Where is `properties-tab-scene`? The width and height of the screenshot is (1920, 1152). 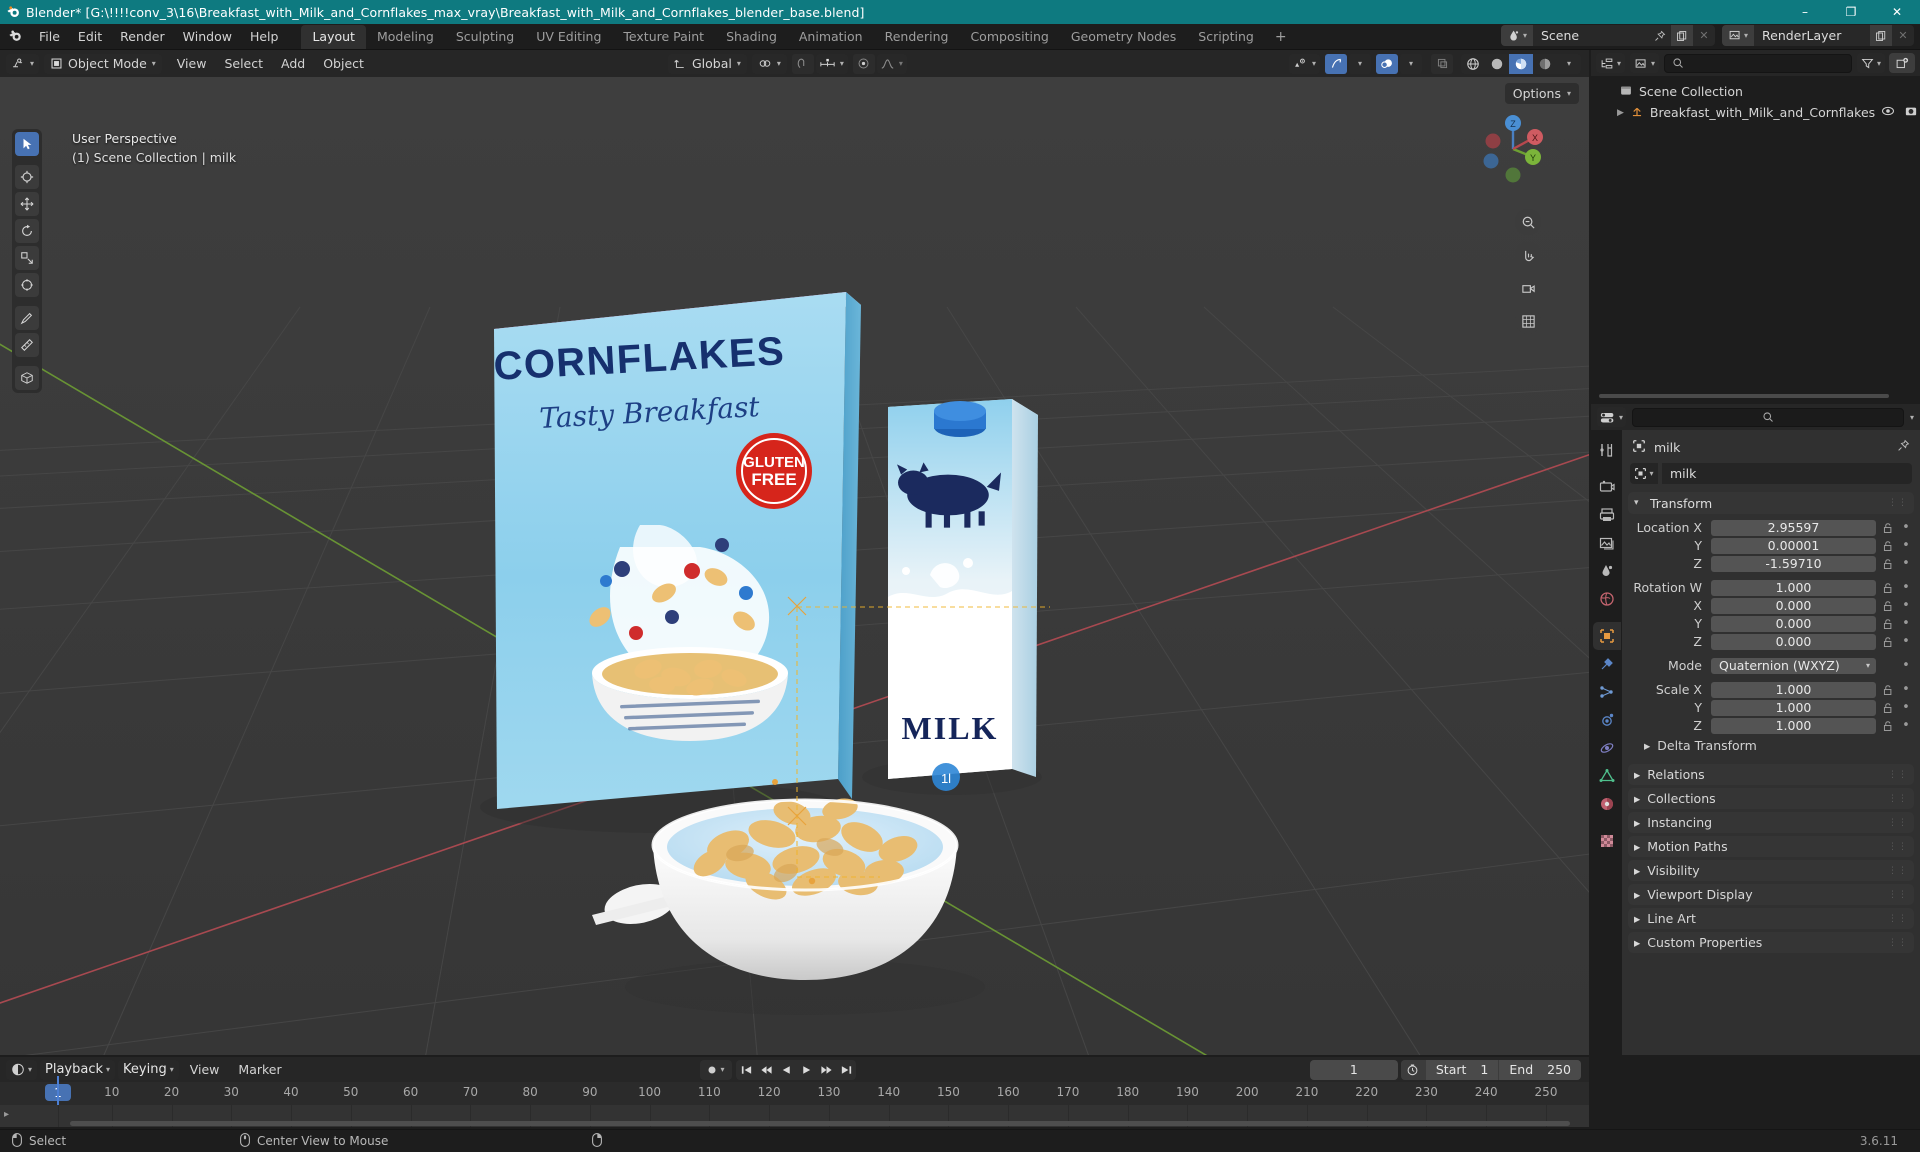 properties-tab-scene is located at coordinates (1607, 571).